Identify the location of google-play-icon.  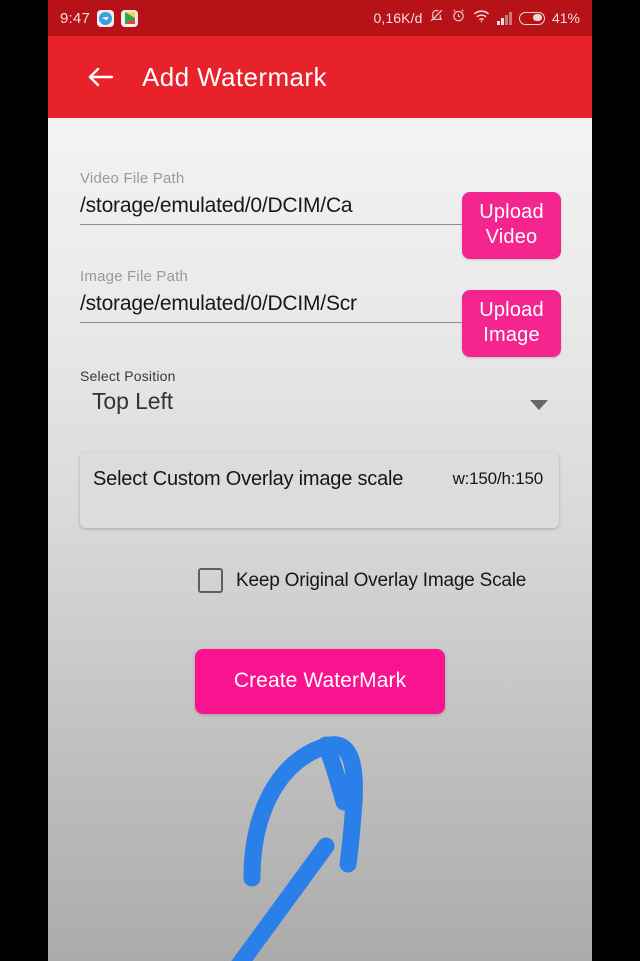
(129, 18).